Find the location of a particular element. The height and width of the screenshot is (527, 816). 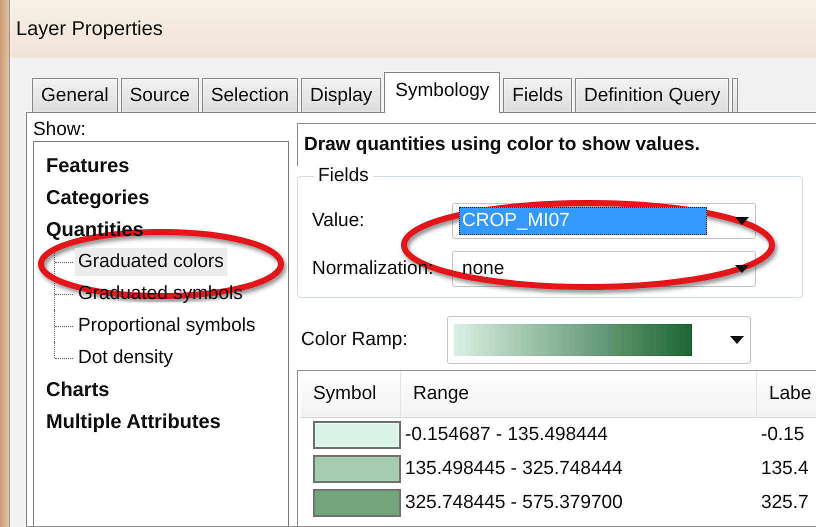

tree-item: Dot density is located at coordinates (125, 358).